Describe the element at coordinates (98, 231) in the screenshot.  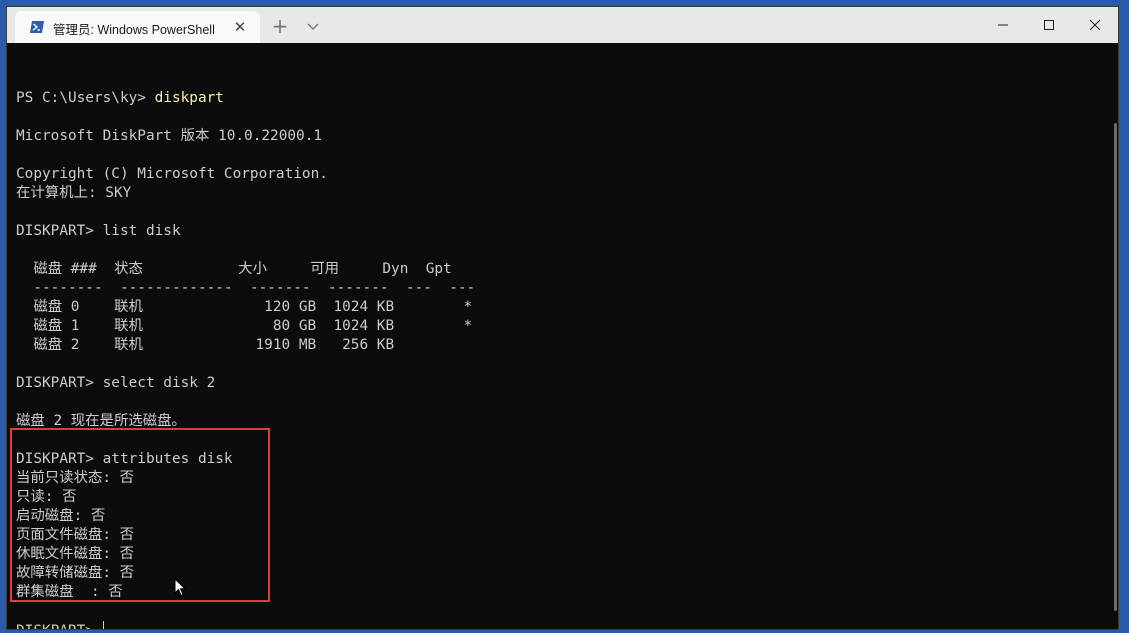
I see `output-text: DISKPART> list disk` at that location.